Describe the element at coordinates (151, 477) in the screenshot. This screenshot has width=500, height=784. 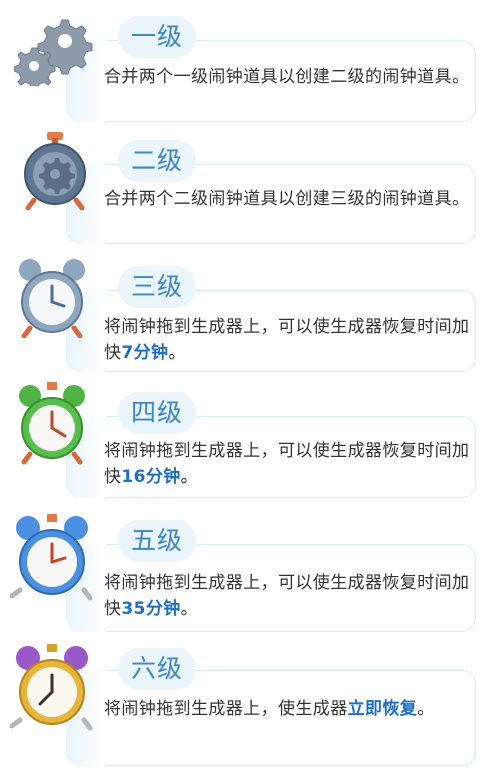
I see `level-4-time-highlight: 16分钟` at that location.